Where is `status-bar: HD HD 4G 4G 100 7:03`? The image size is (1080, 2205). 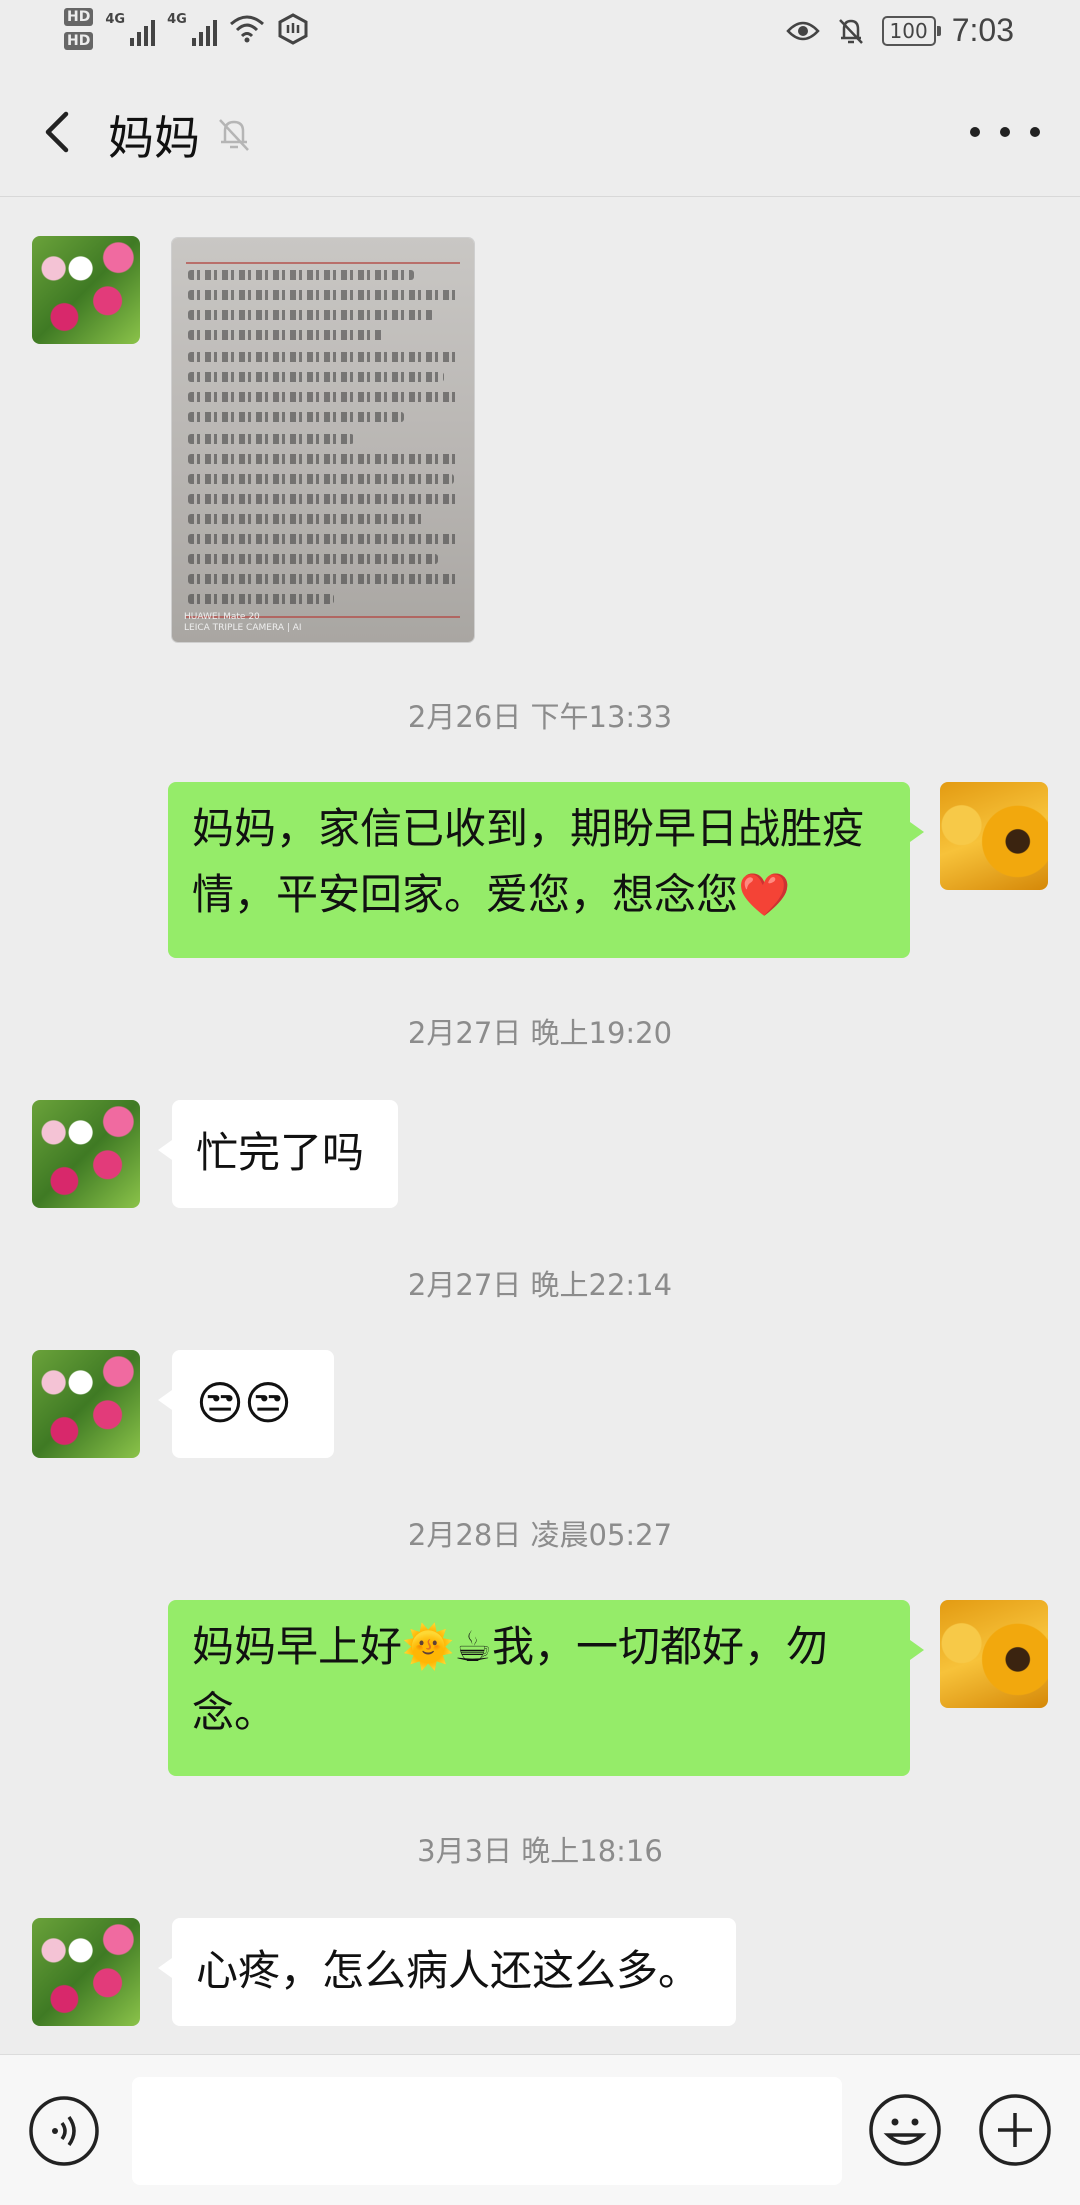
status-bar: HD HD 4G 4G 100 7:03 is located at coordinates (540, 33).